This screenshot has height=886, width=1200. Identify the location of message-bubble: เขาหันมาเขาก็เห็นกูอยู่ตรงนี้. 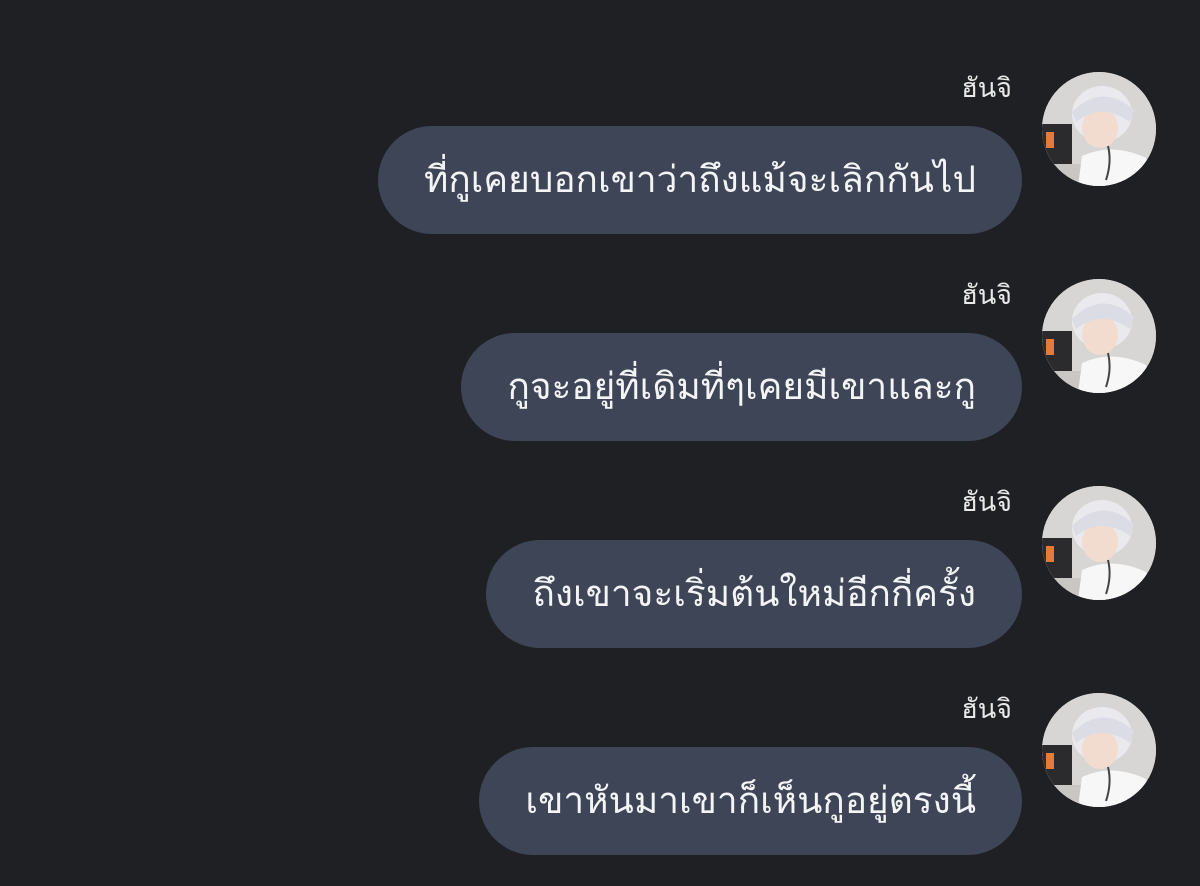
(750, 801).